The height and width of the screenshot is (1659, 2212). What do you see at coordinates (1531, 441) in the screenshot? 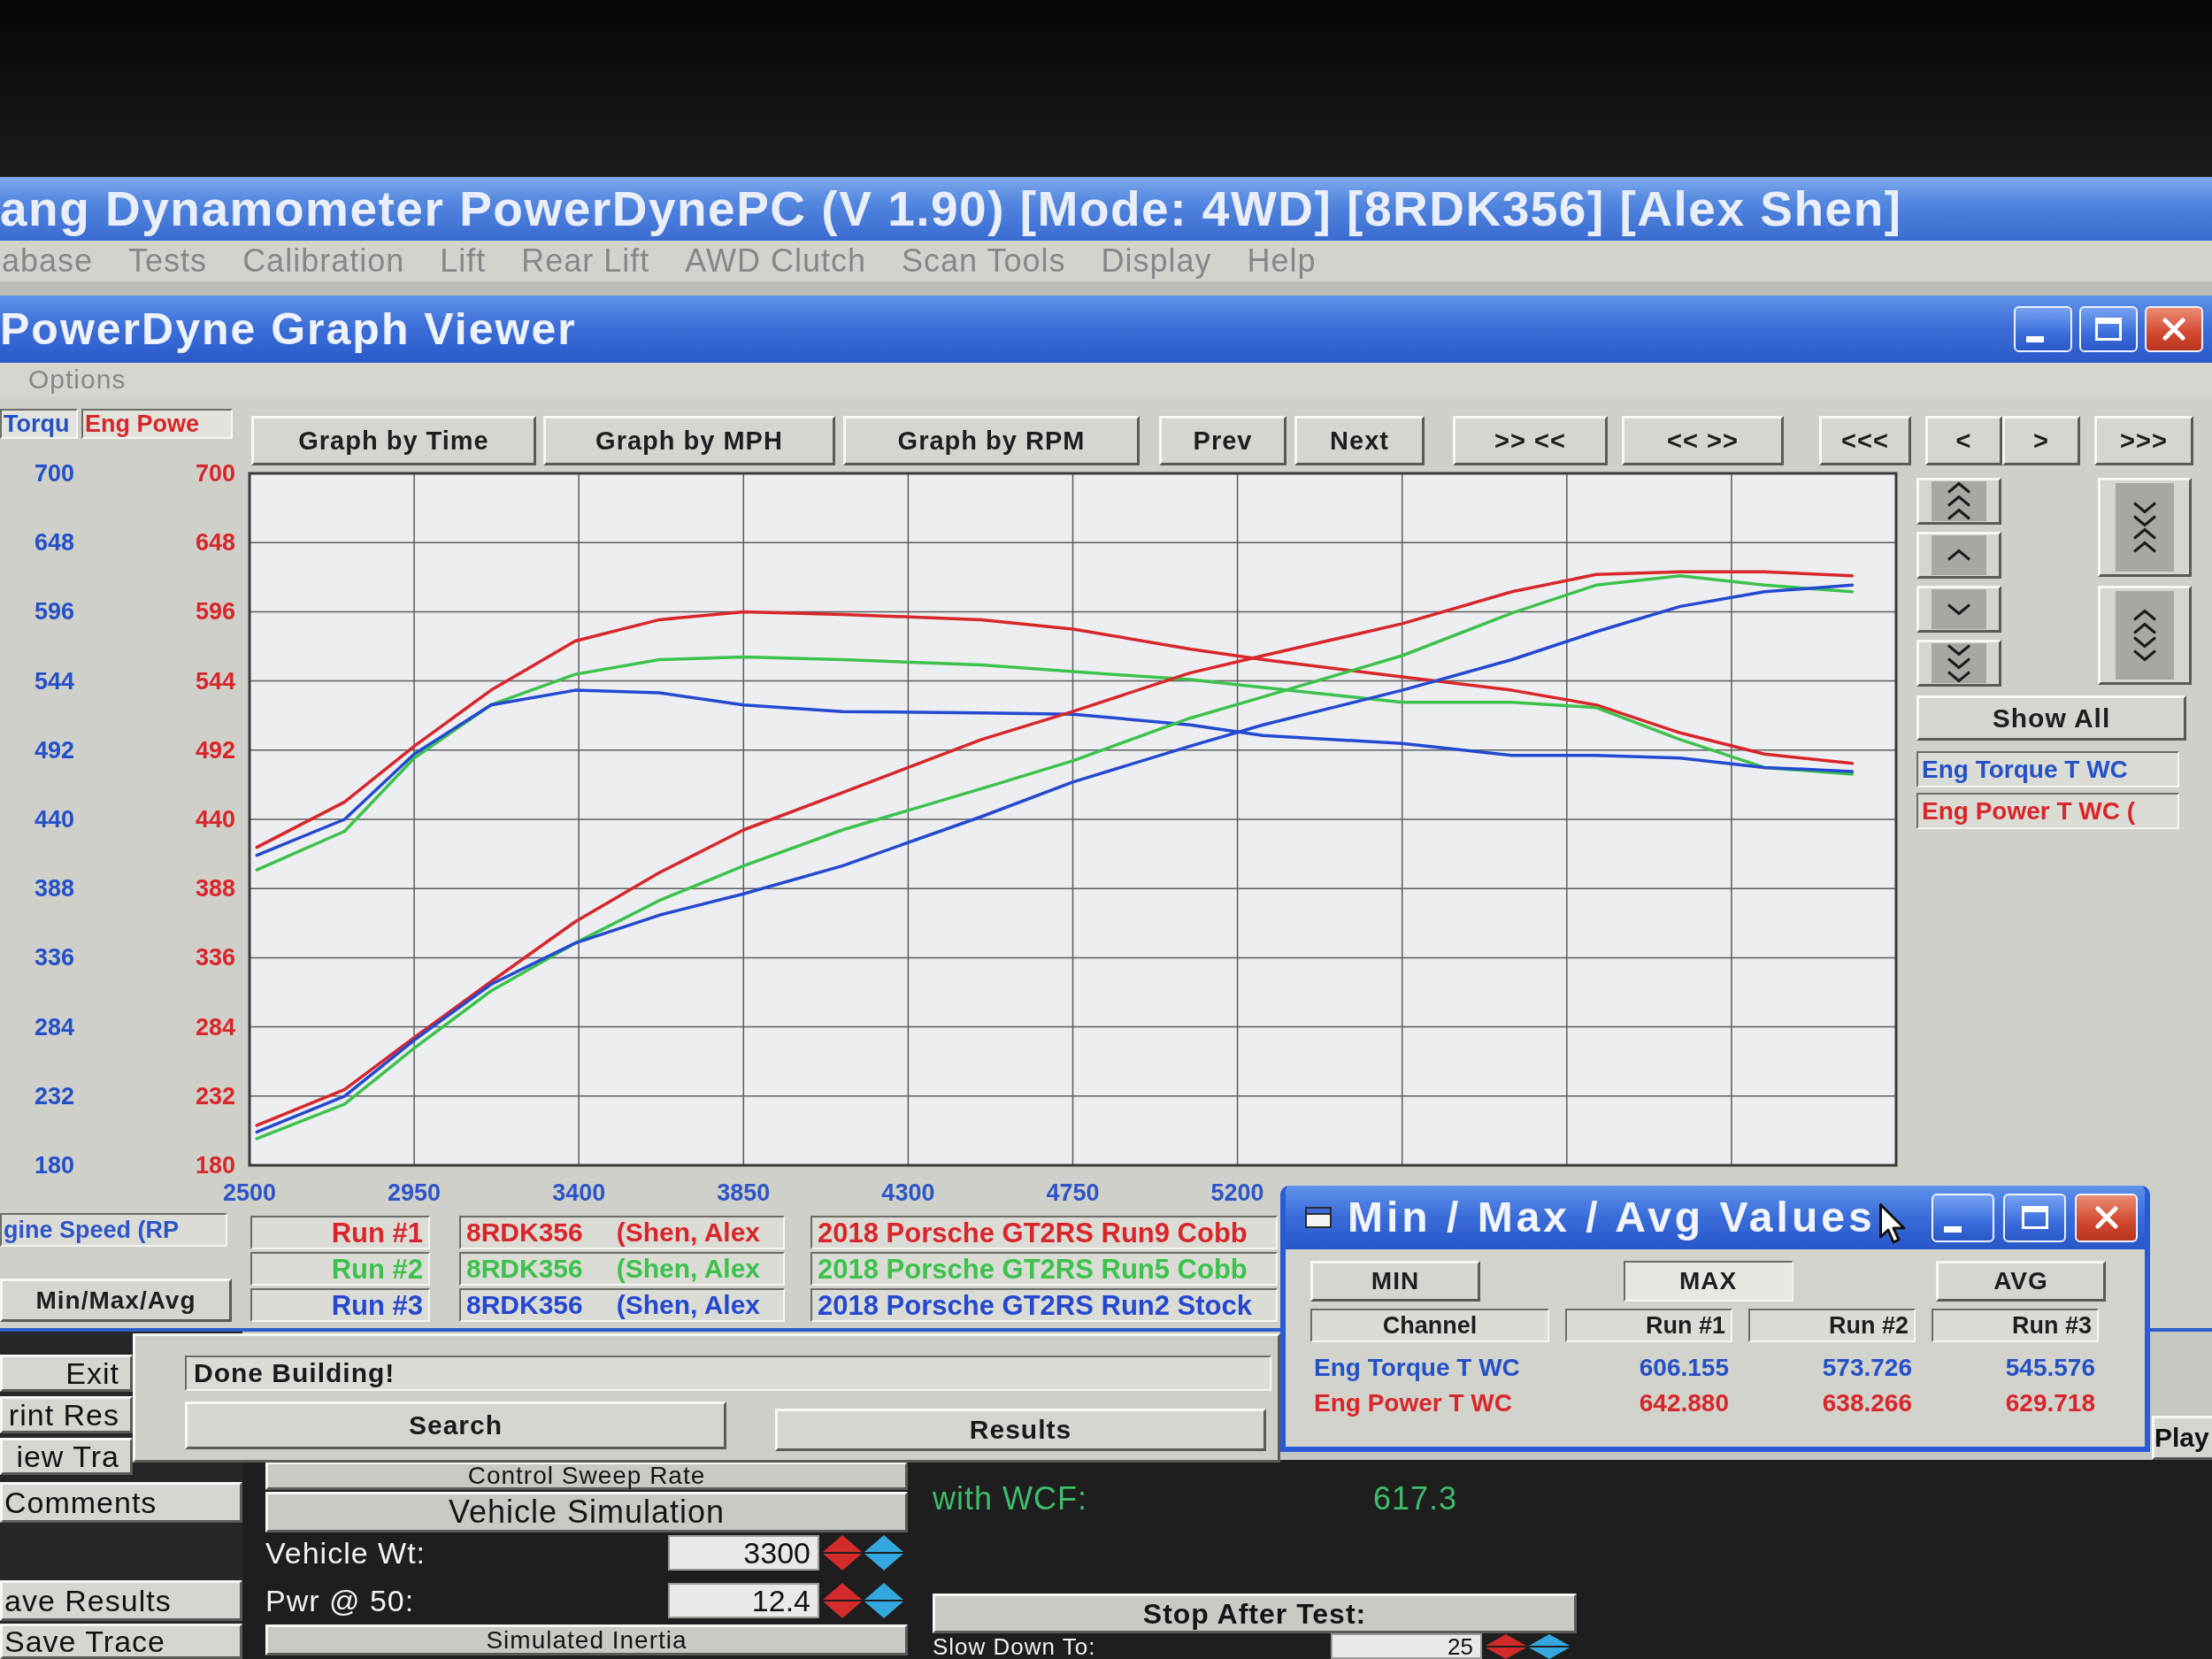
I see `toolbar-button: >> <<` at bounding box center [1531, 441].